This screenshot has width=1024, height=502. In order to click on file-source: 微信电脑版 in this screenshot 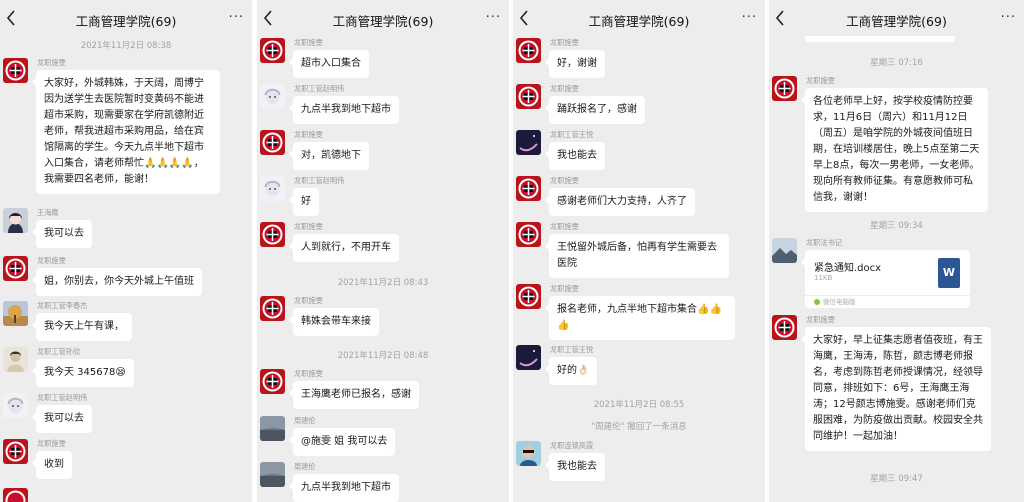, I will do `click(887, 301)`.